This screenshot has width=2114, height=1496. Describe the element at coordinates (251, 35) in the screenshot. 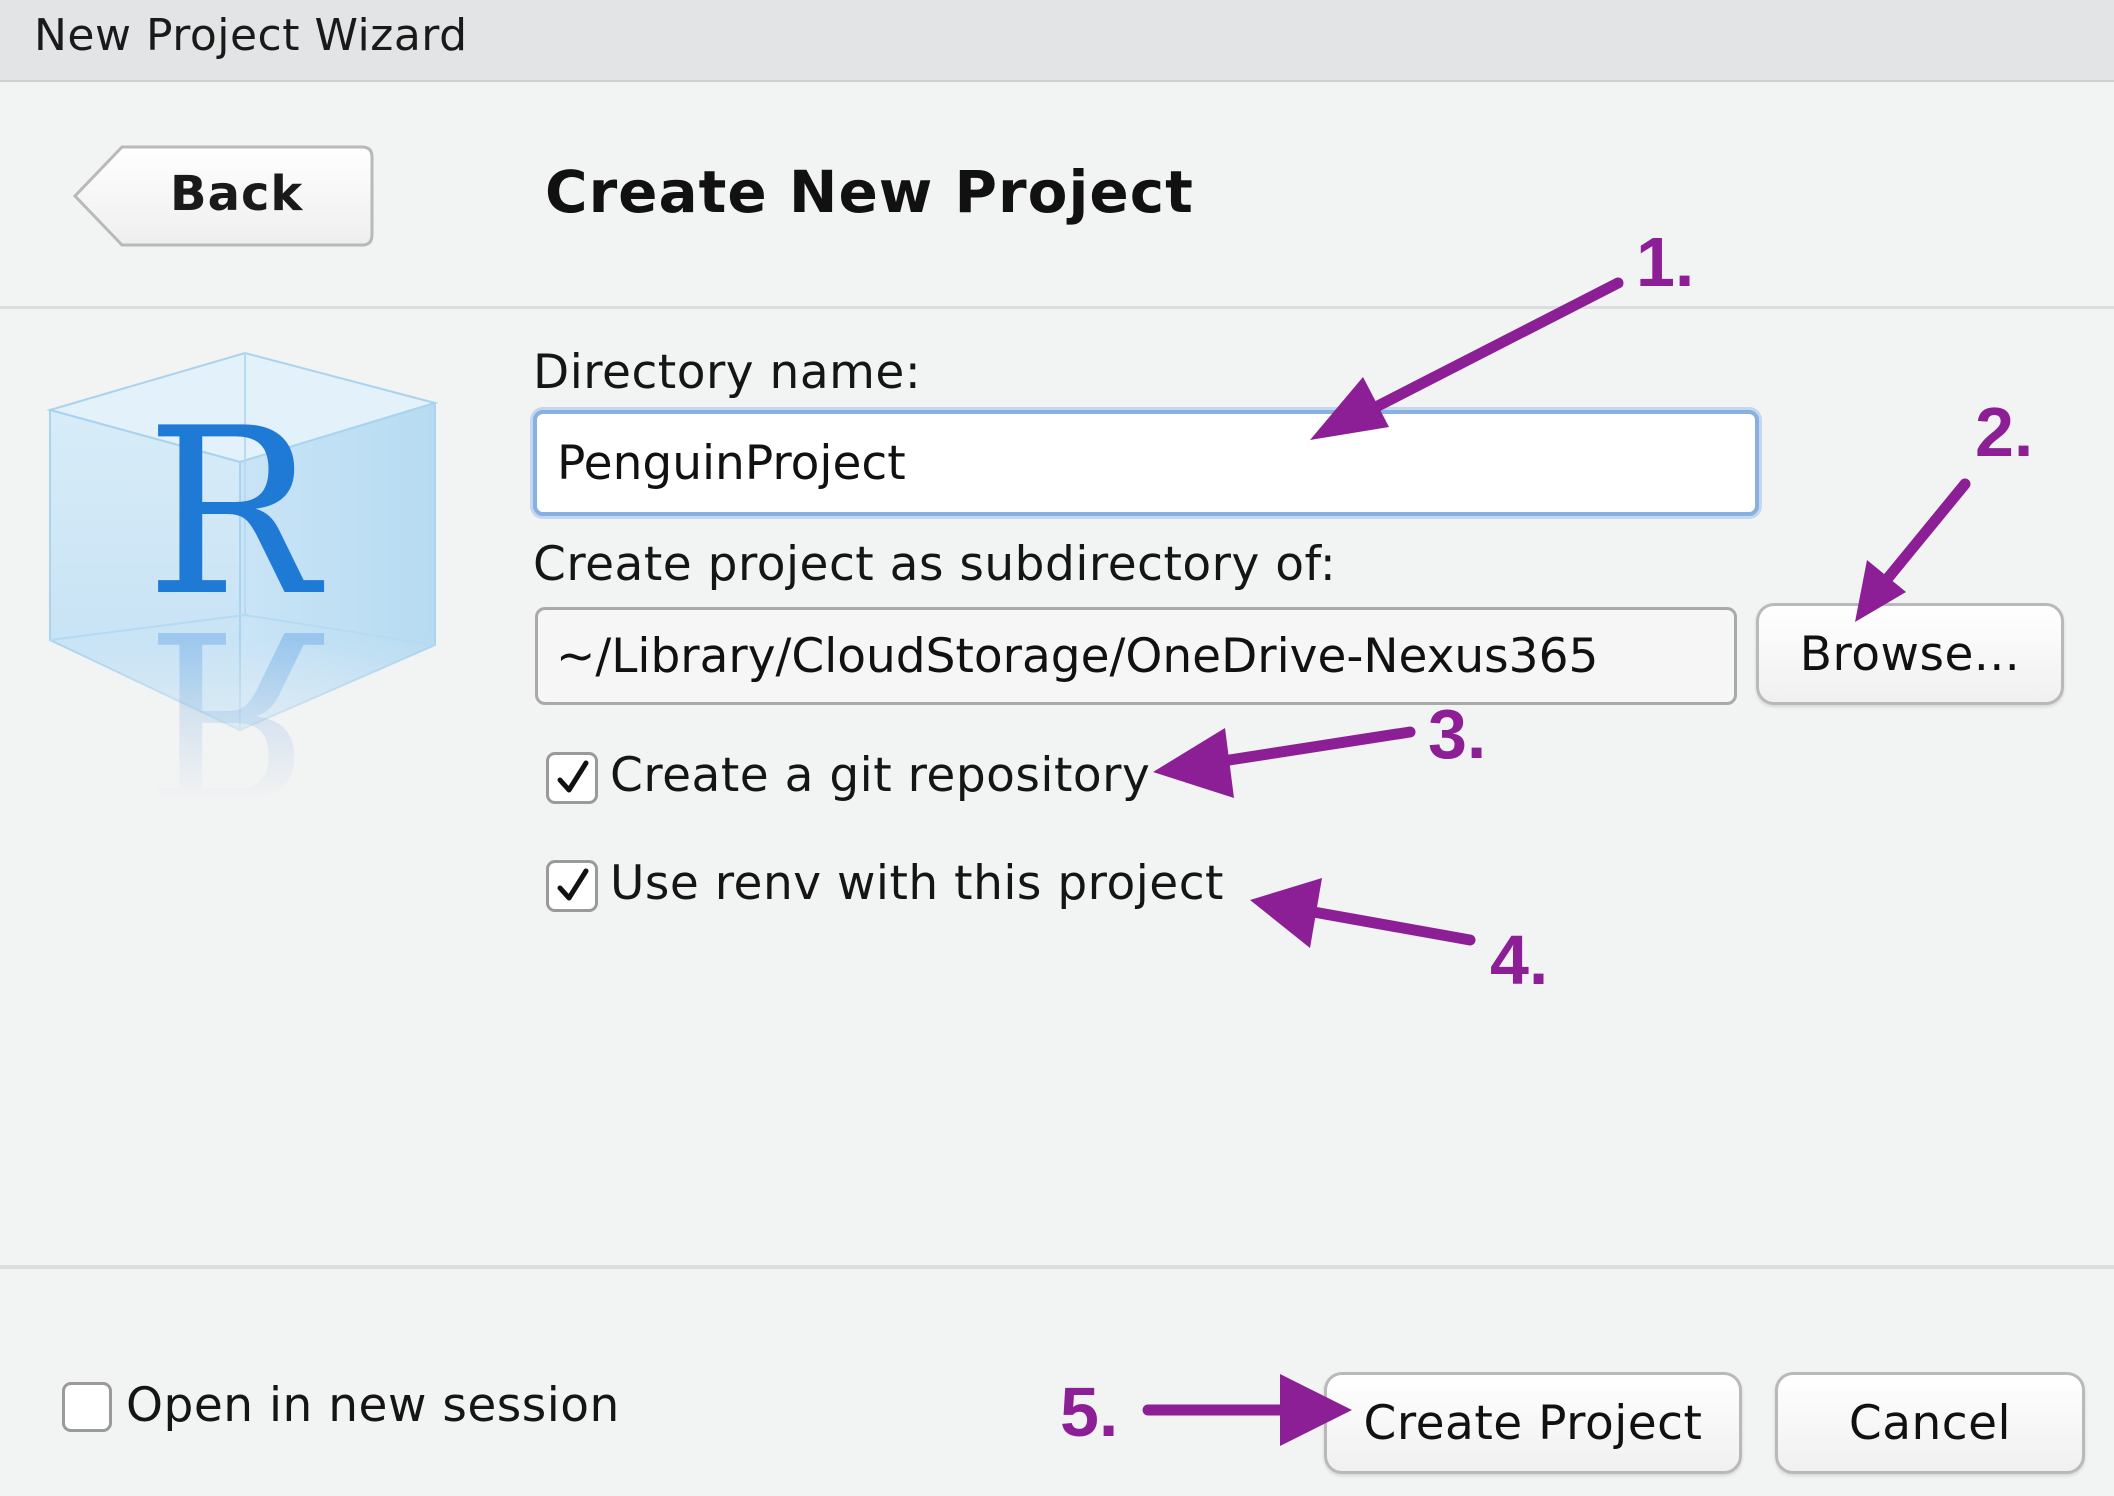

I see `window-title: New Project Wizard` at that location.